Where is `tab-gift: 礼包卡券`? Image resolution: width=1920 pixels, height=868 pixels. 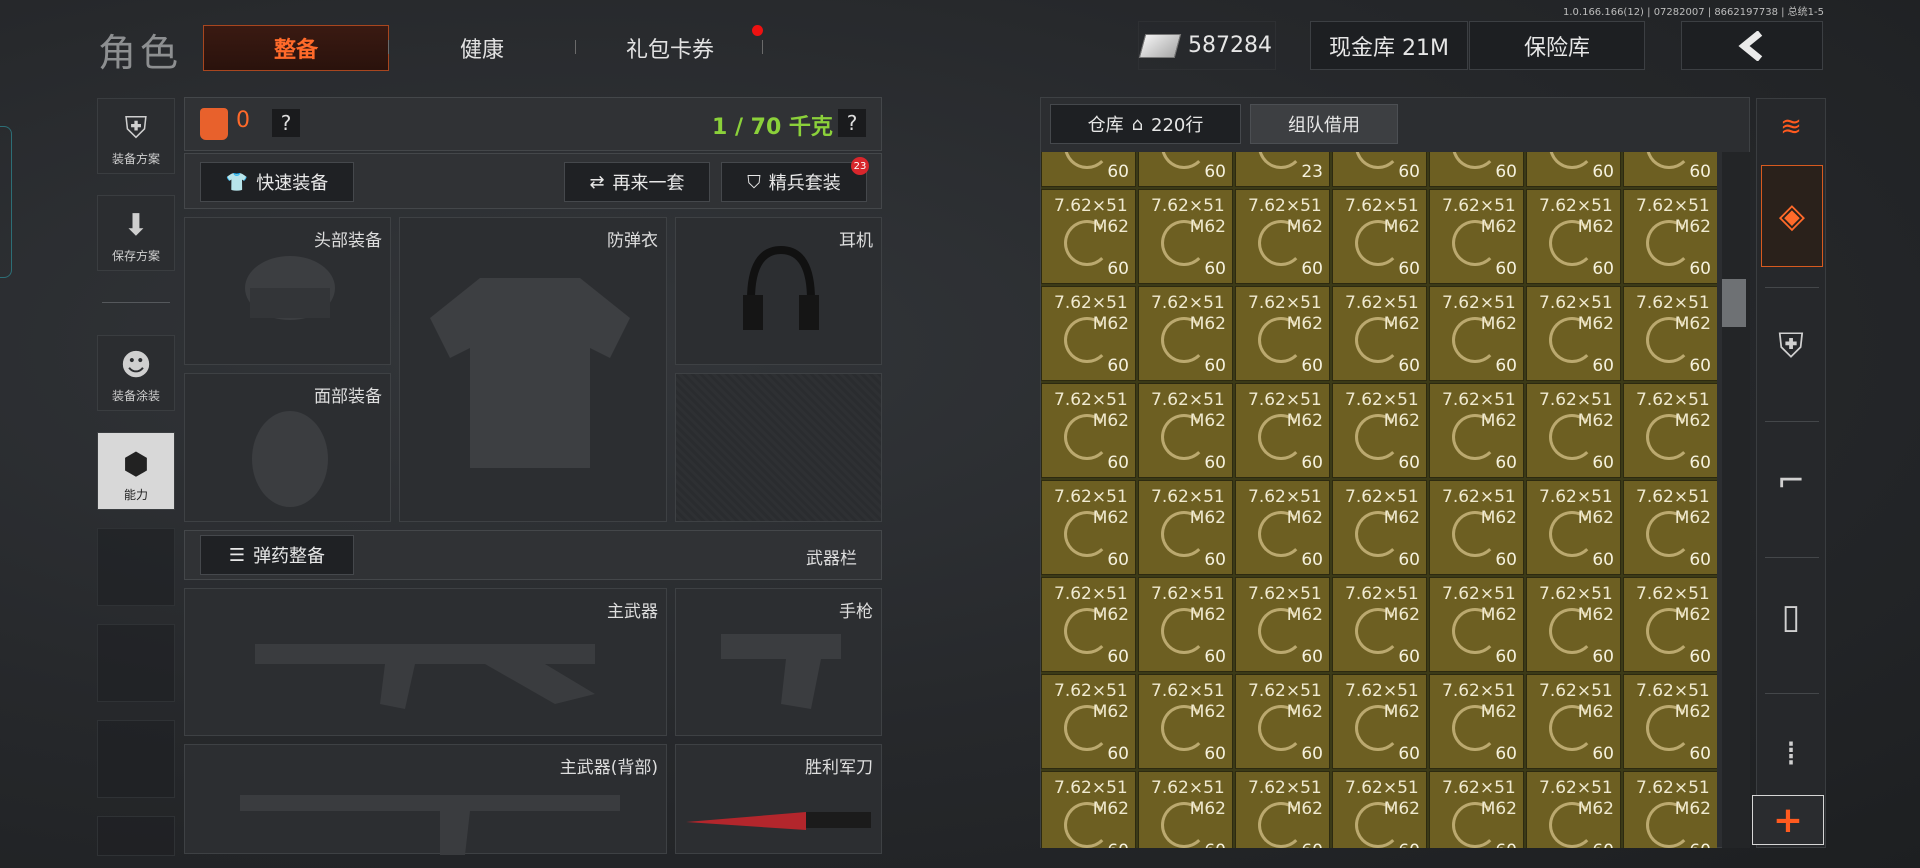
tab-gift: 礼包卡券 is located at coordinates (670, 48).